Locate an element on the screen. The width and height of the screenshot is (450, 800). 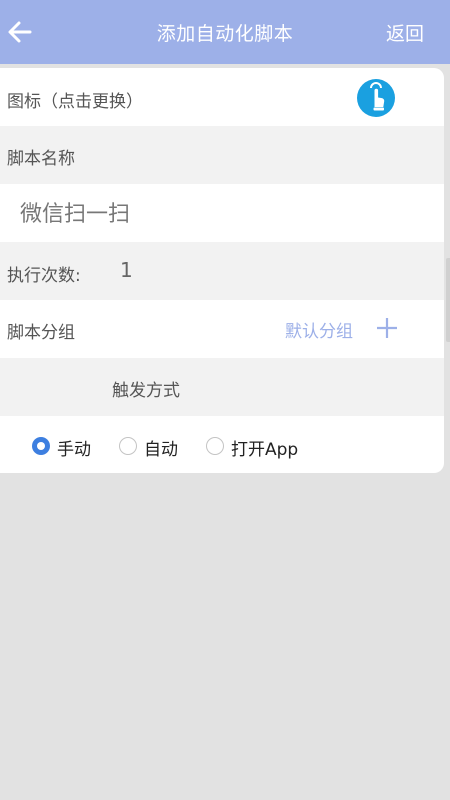
touch-icon is located at coordinates (376, 98).